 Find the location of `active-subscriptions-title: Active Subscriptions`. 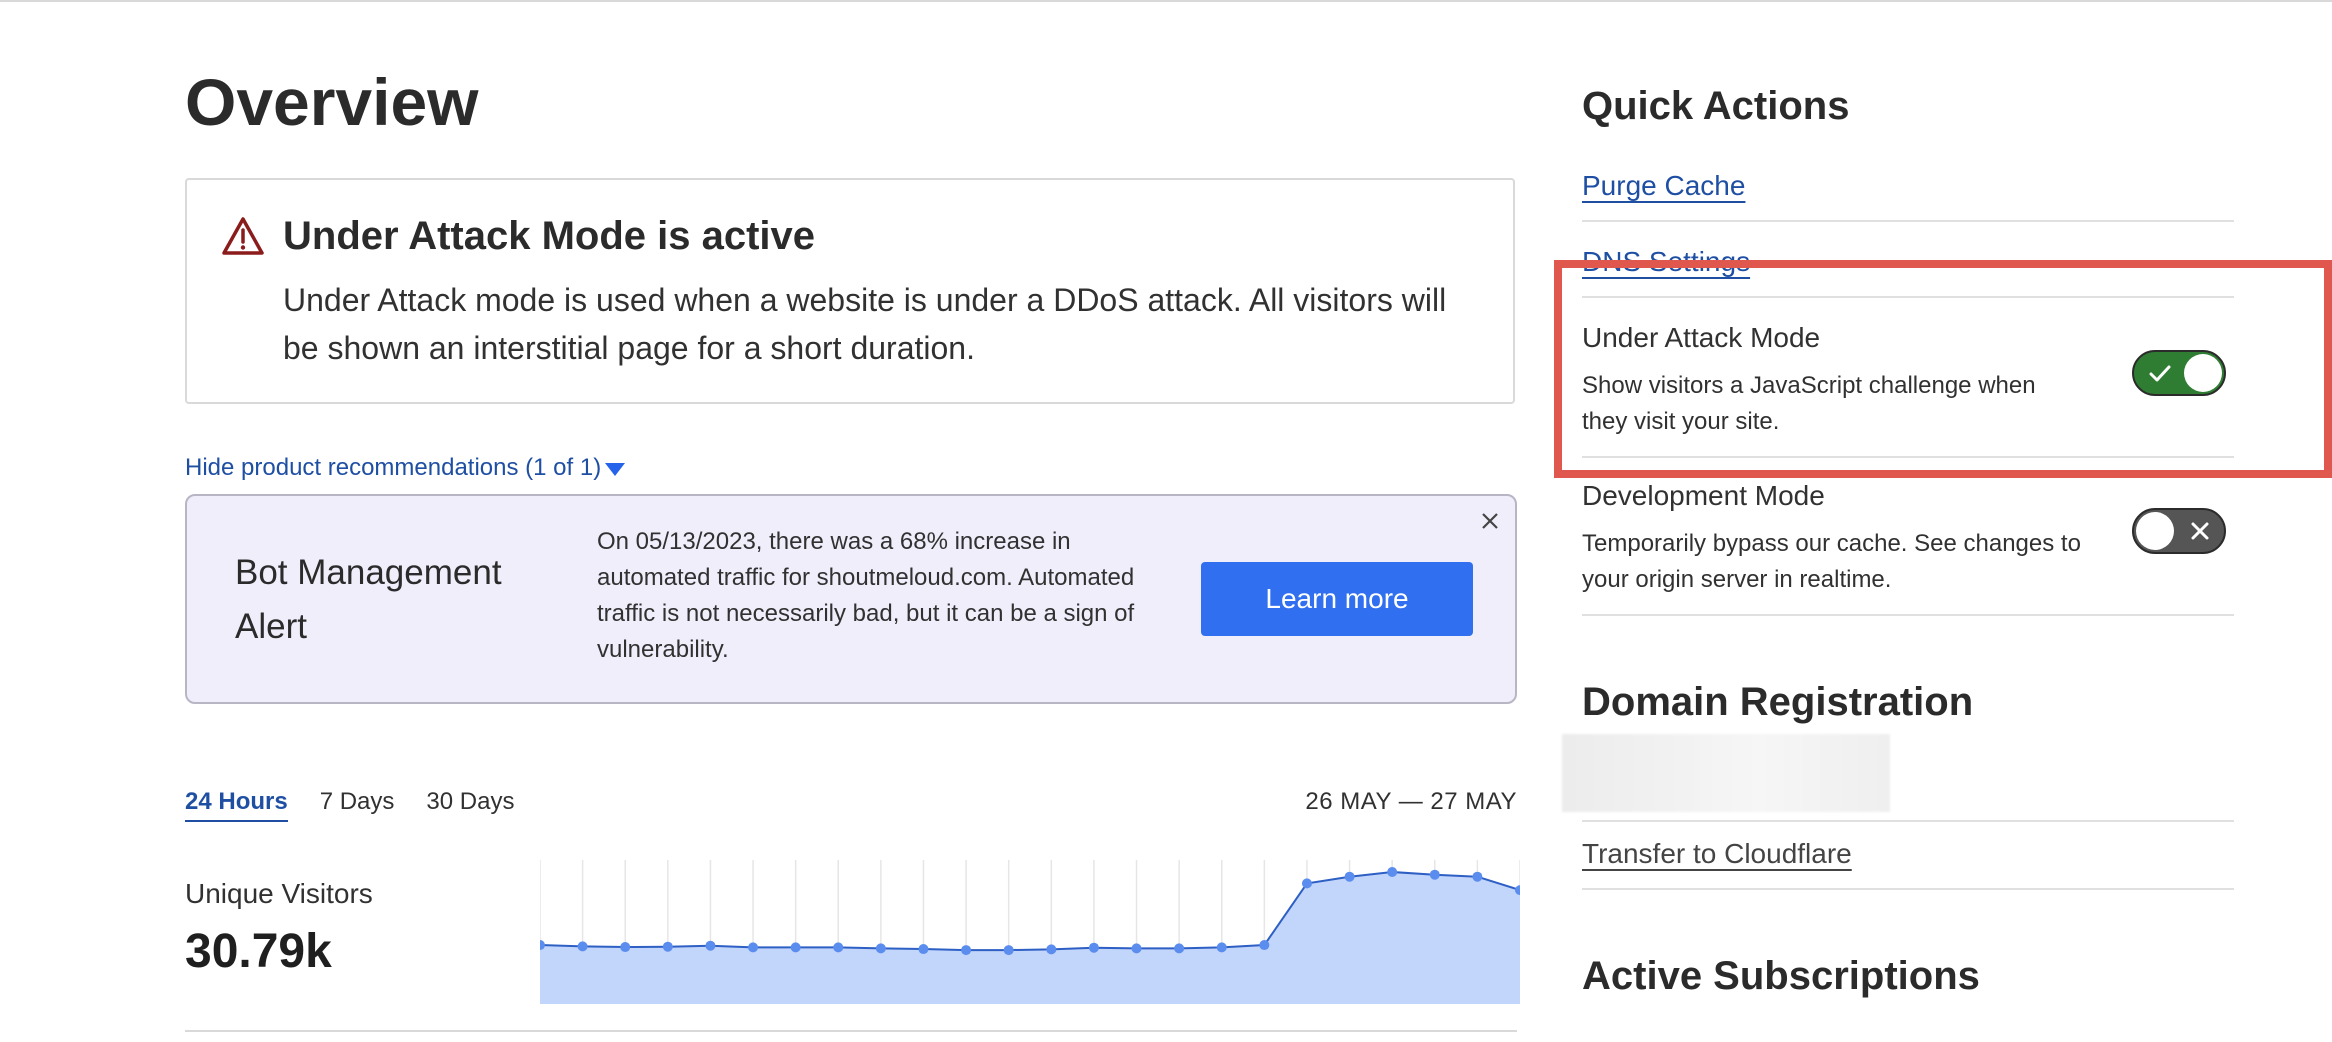

active-subscriptions-title: Active Subscriptions is located at coordinates (1781, 976).